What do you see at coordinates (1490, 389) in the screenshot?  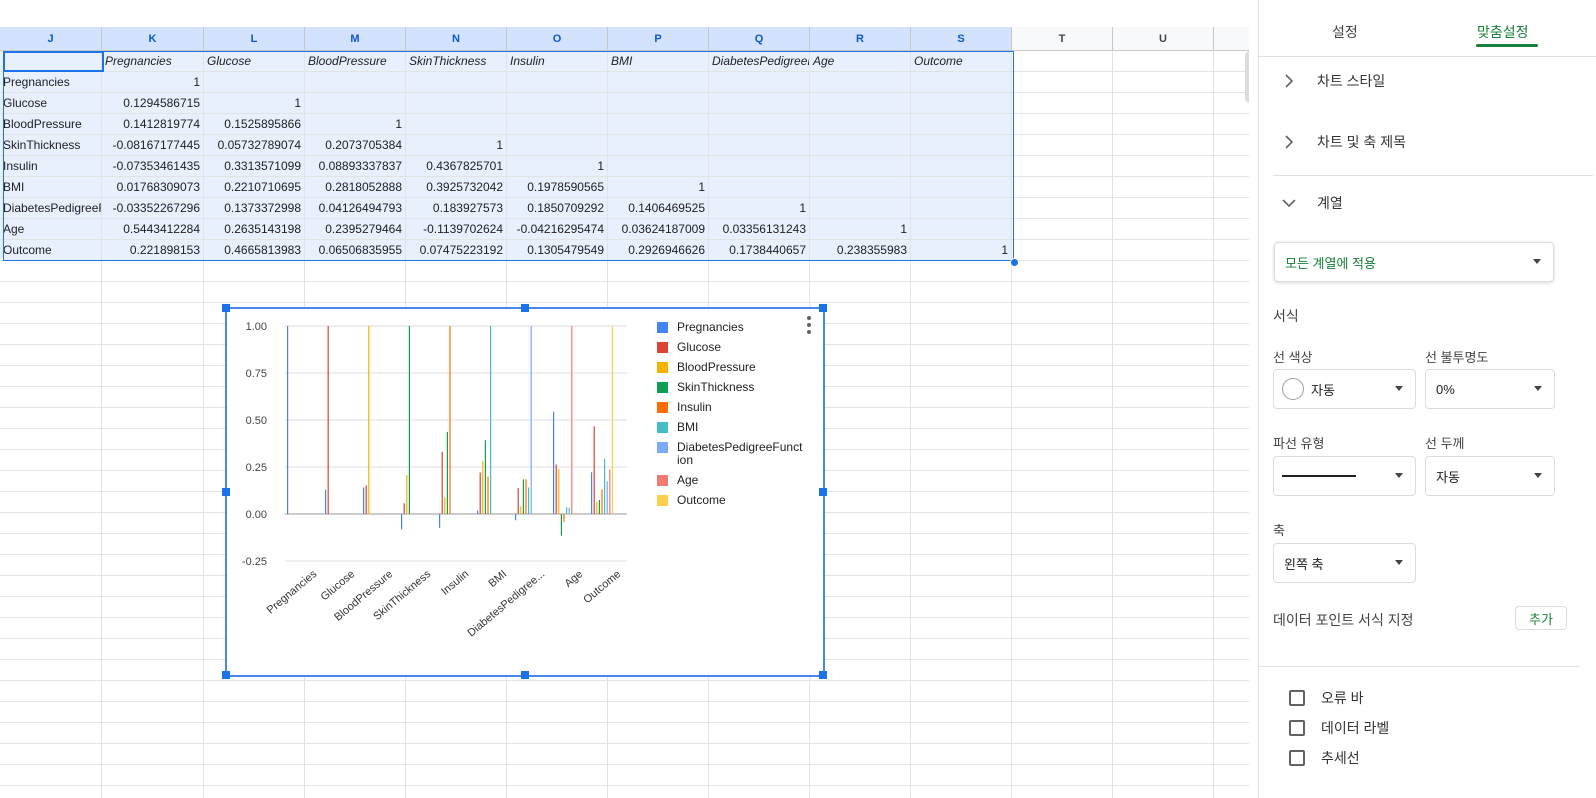 I see `line-opacity-dropdown: 0%` at bounding box center [1490, 389].